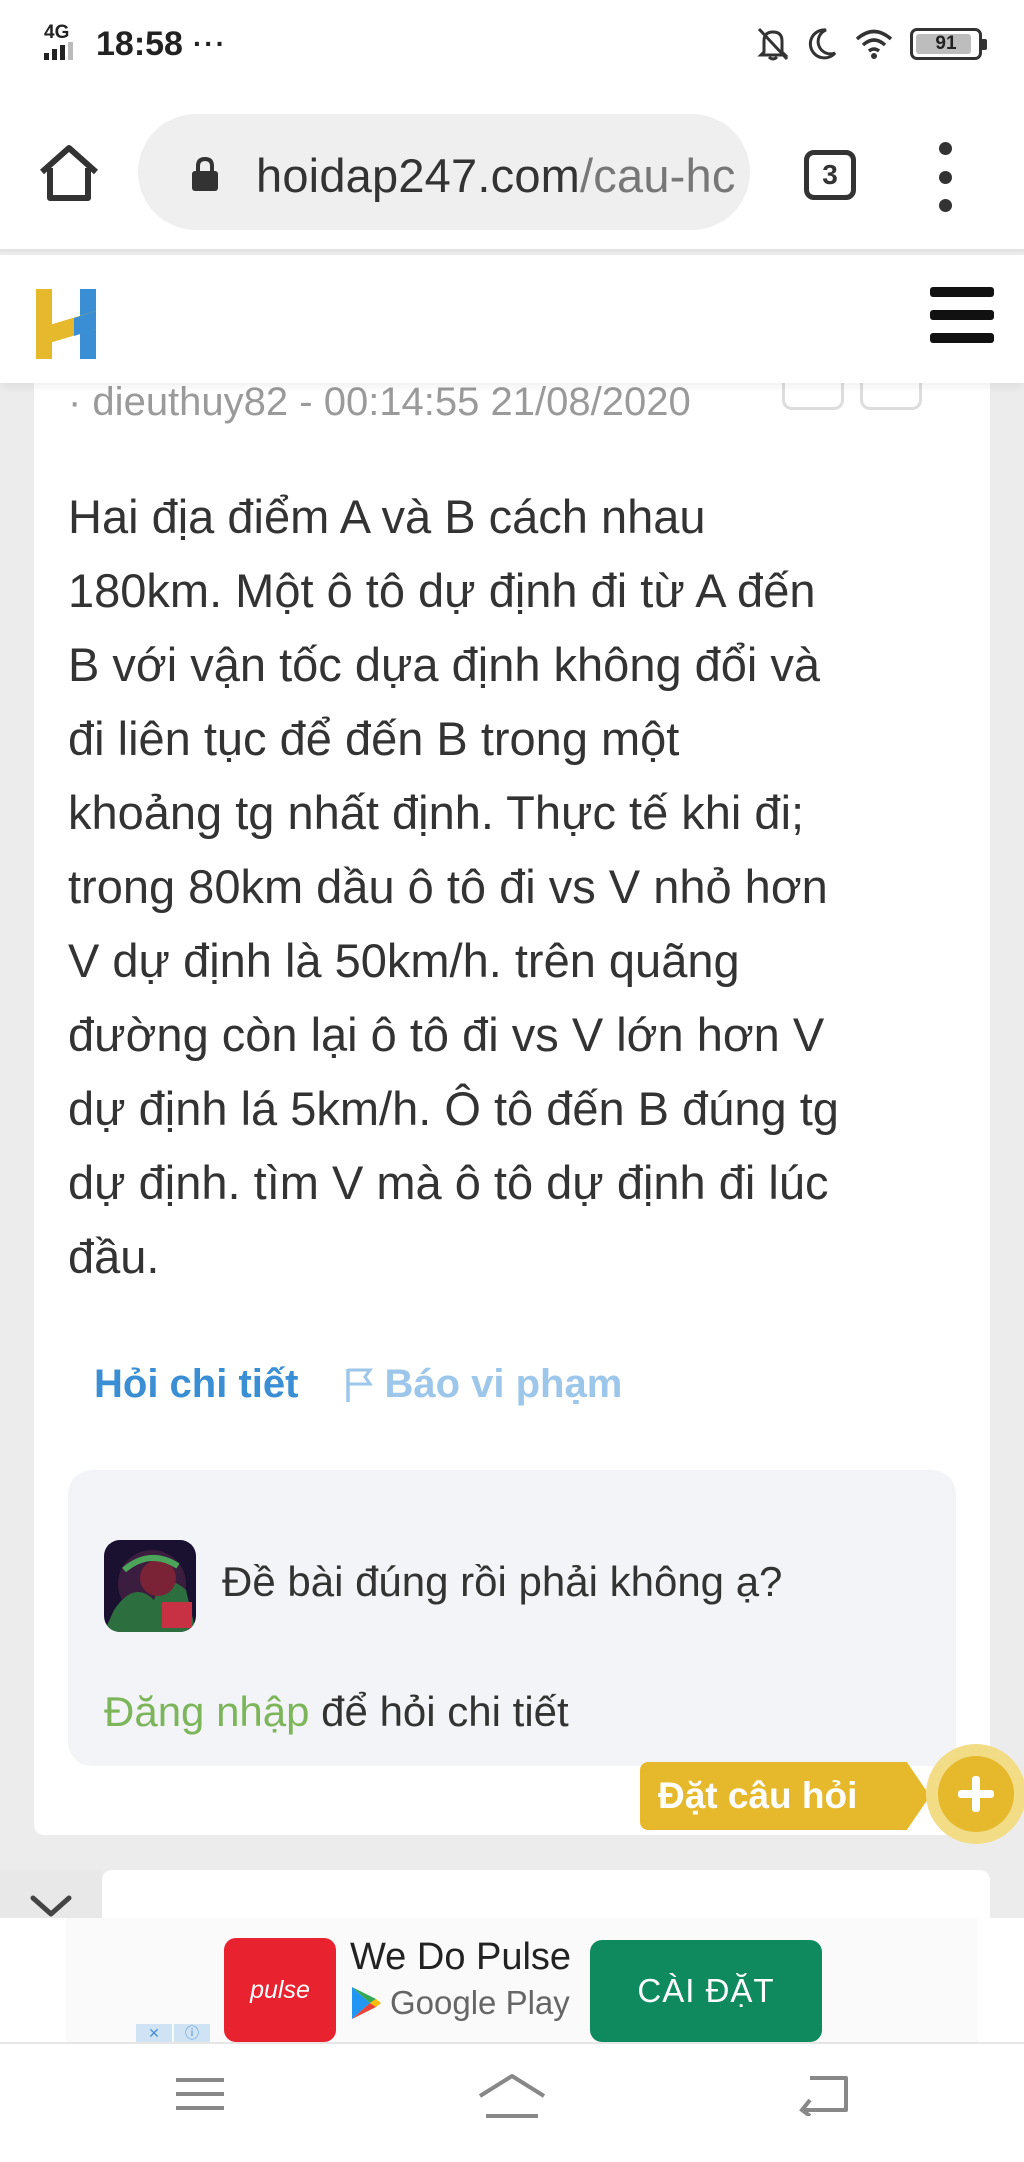 The width and height of the screenshot is (1024, 2162). I want to click on lock-icon, so click(205, 173).